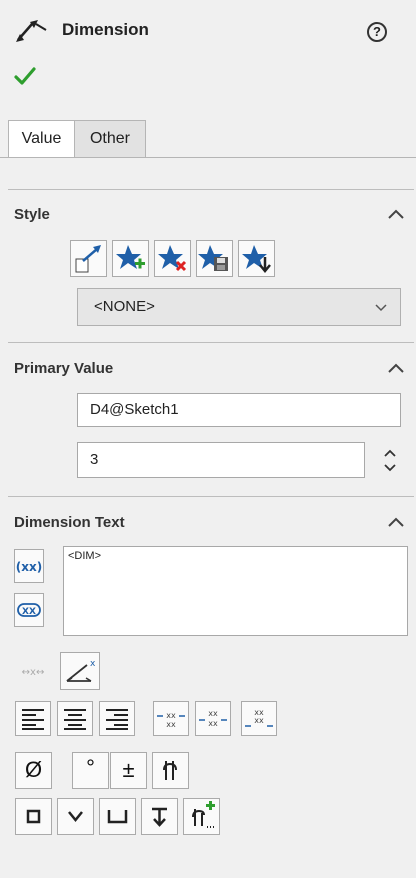 The width and height of the screenshot is (416, 878). I want to click on counterbore-symbol-button, so click(117, 816).